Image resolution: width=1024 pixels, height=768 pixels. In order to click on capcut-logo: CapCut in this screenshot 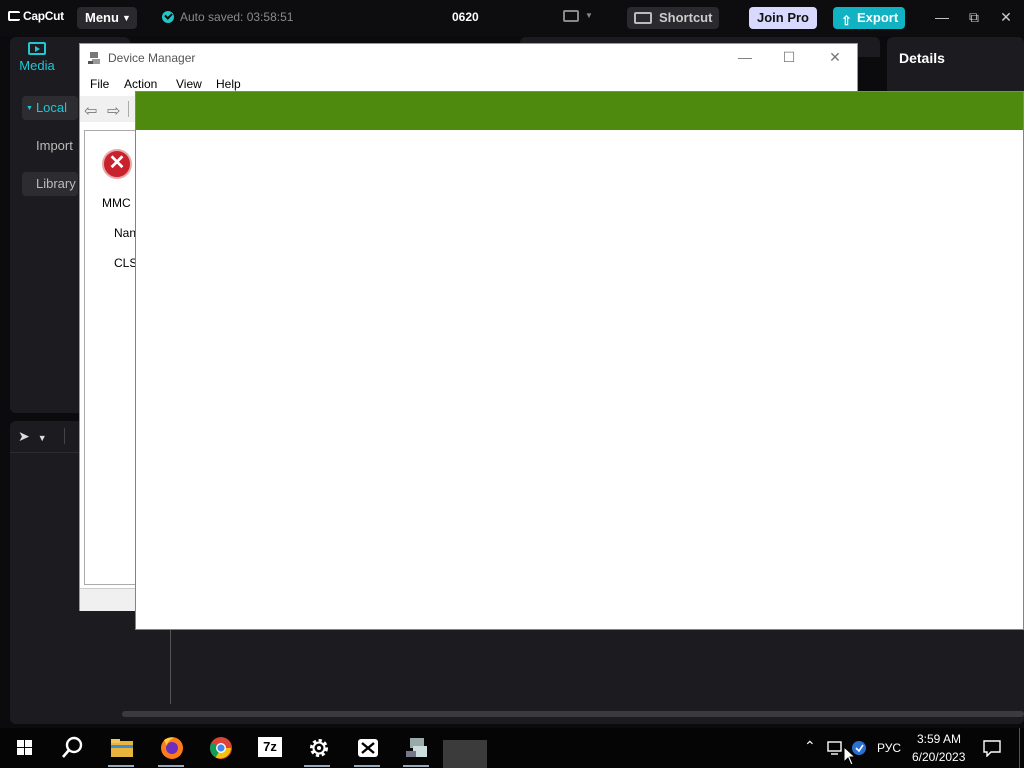, I will do `click(36, 16)`.